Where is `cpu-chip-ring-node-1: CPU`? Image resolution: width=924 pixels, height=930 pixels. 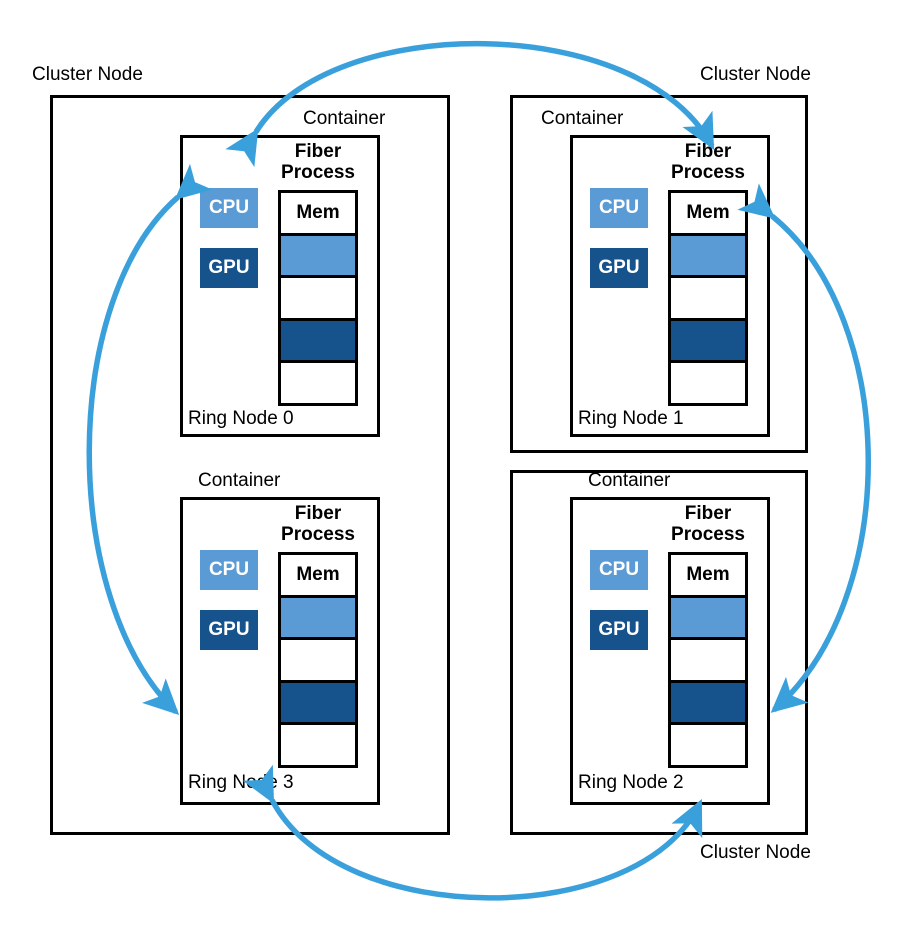 cpu-chip-ring-node-1: CPU is located at coordinates (619, 208).